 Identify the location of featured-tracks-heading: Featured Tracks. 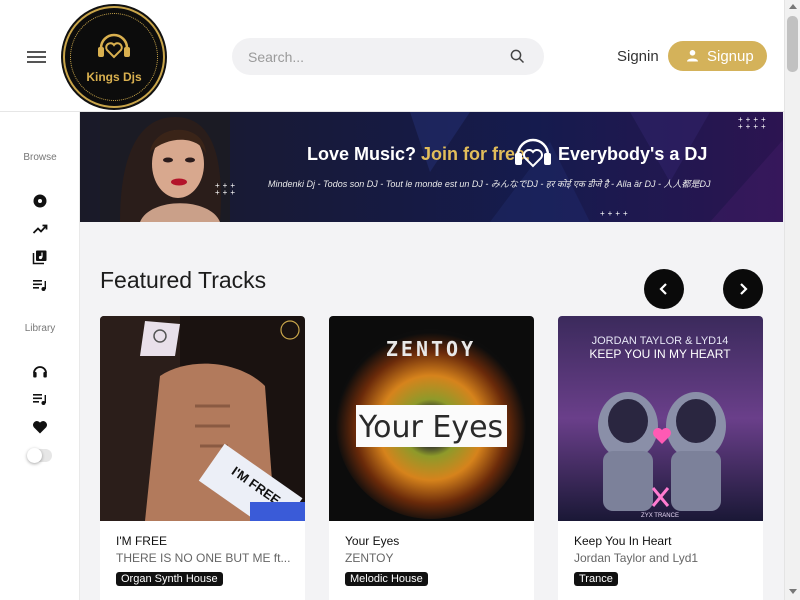
(183, 280).